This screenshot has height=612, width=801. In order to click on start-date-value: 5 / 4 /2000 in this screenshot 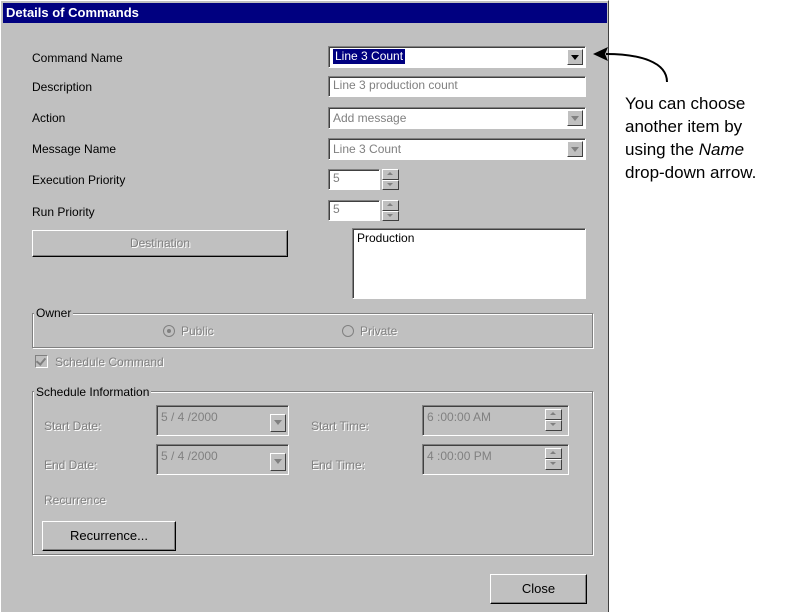, I will do `click(189, 417)`.